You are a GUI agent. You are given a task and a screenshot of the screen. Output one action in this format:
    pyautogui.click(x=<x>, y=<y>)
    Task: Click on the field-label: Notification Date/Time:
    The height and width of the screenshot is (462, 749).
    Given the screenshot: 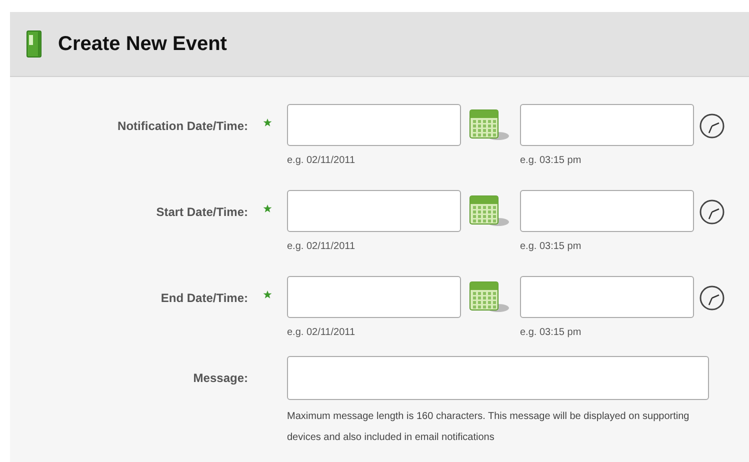 What is the action you would take?
    pyautogui.click(x=182, y=126)
    